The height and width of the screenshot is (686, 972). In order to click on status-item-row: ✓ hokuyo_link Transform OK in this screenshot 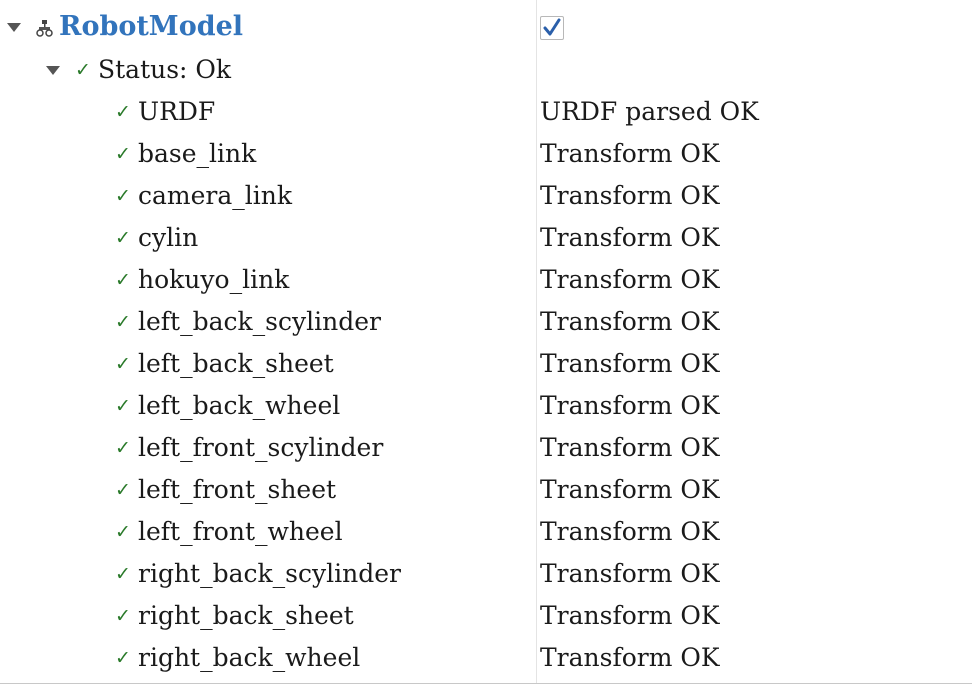, I will do `click(486, 280)`.